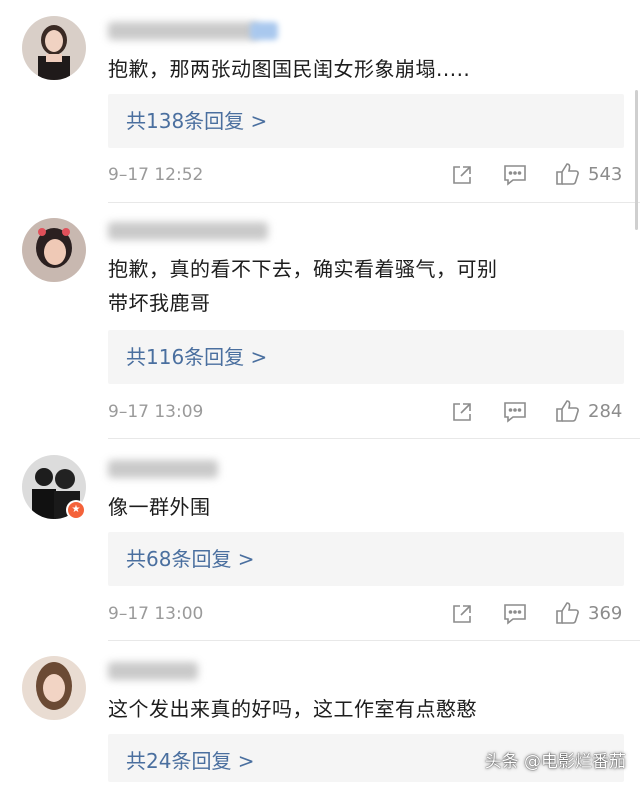 The height and width of the screenshot is (788, 640). Describe the element at coordinates (605, 411) in the screenshot. I see `like-count: 284` at that location.